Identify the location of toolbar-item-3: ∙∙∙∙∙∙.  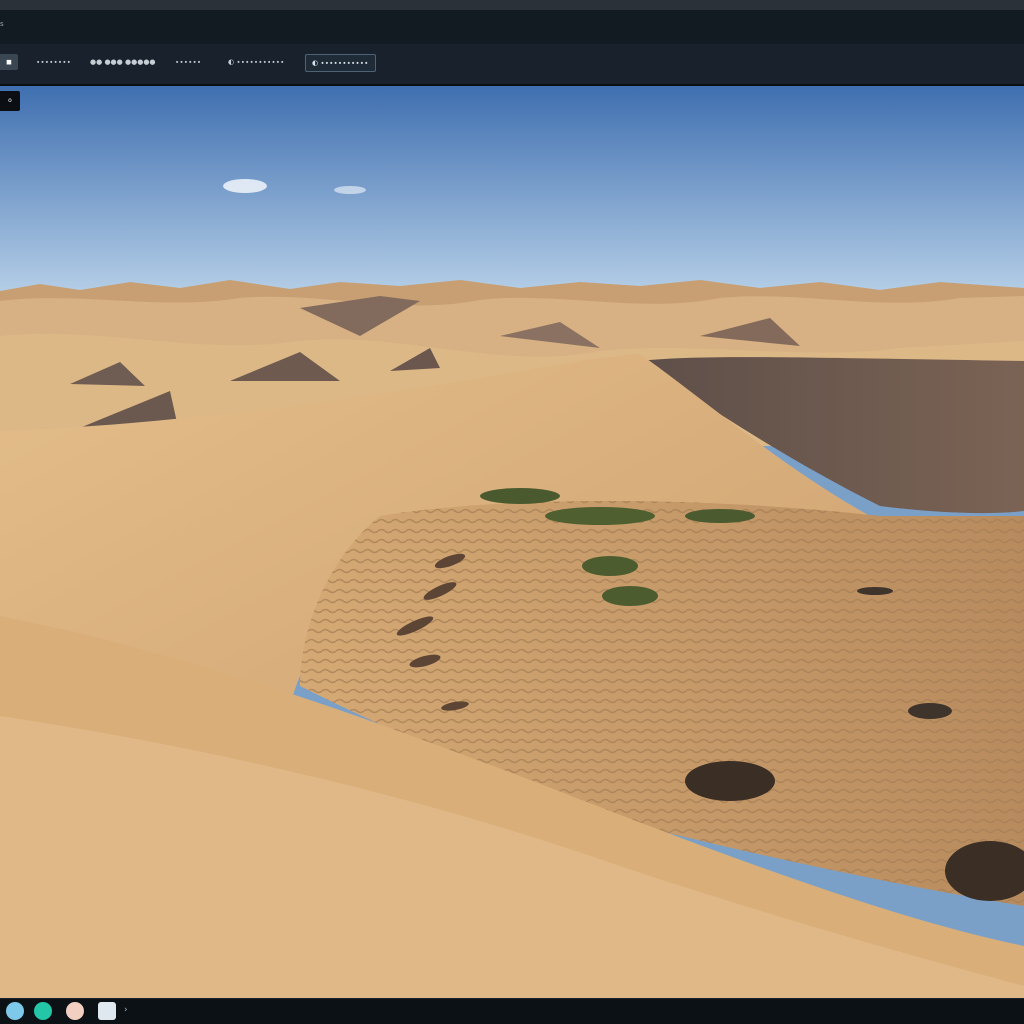
(188, 62).